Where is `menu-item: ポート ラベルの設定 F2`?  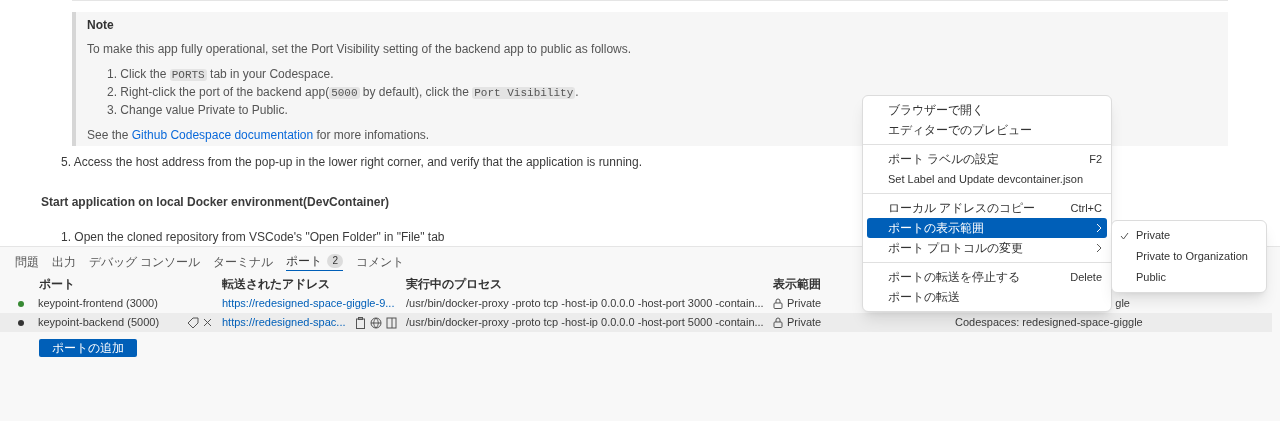
menu-item: ポート ラベルの設定 F2 is located at coordinates (987, 159).